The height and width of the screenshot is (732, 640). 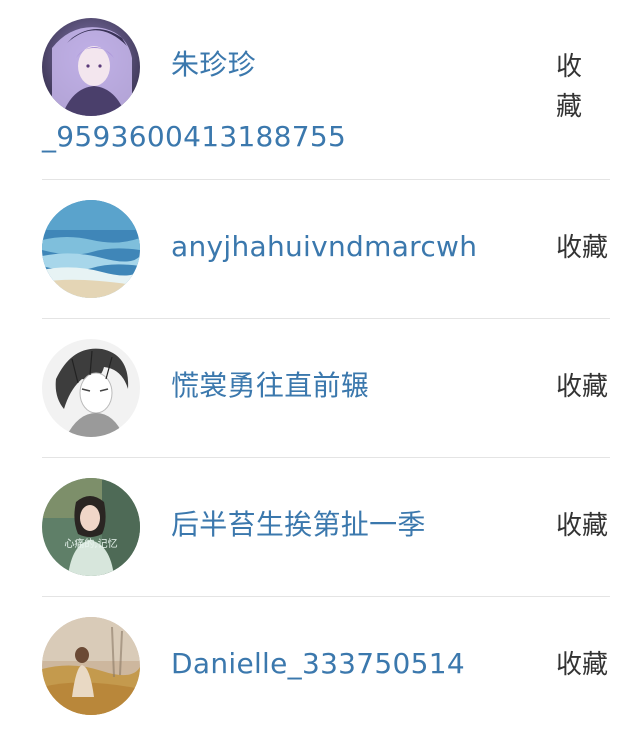 I want to click on girl-photo-avatar-image, so click(x=91, y=527).